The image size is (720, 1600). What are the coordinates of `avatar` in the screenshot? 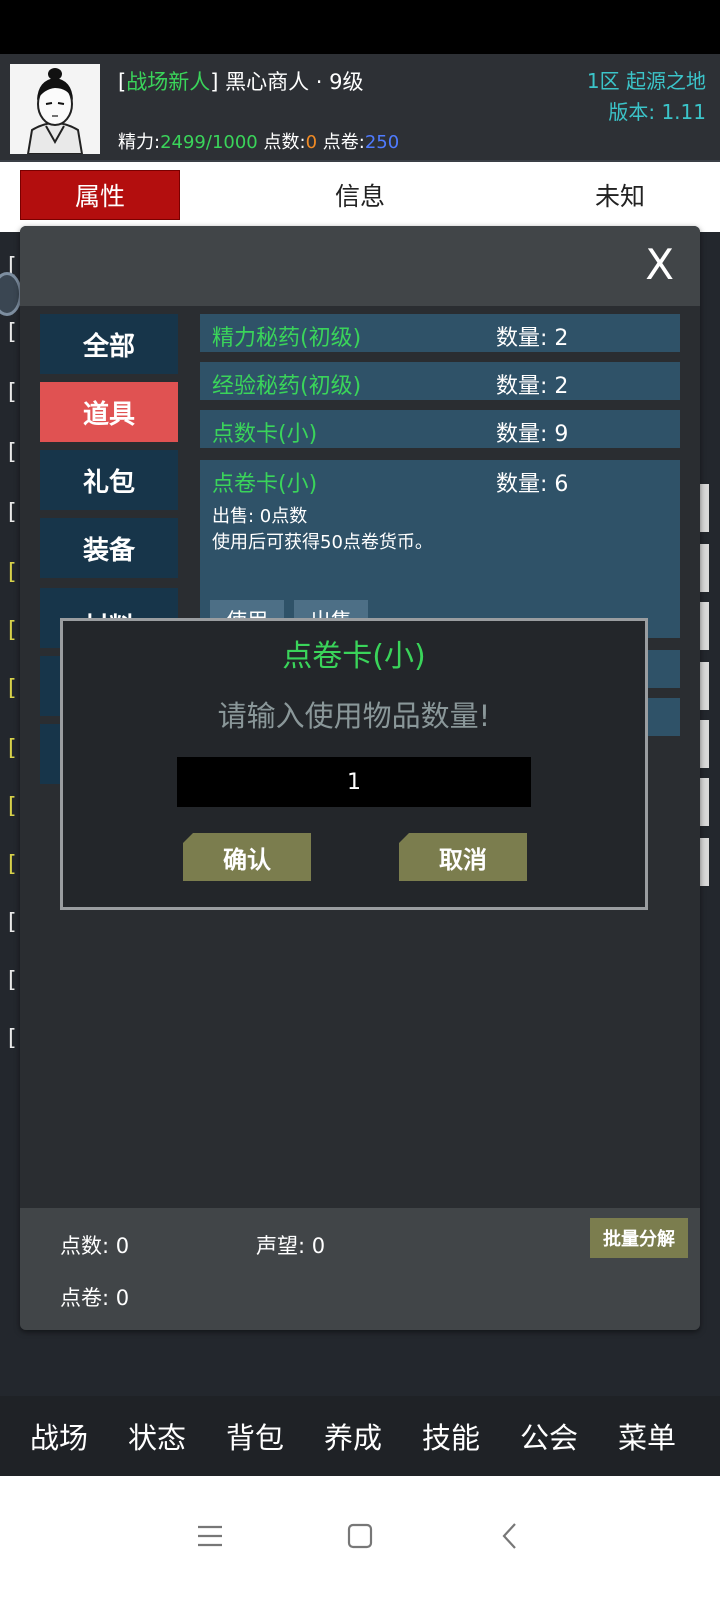 It's located at (55, 109).